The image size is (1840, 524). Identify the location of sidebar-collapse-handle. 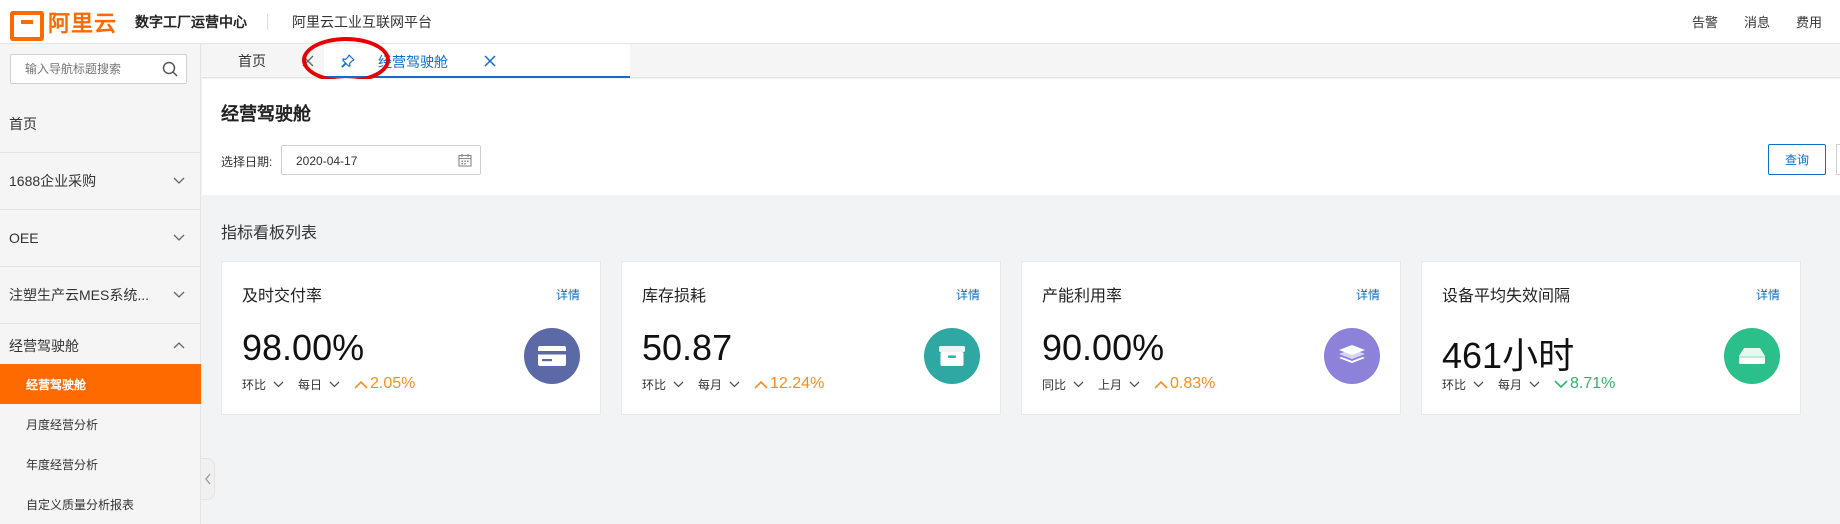
(208, 479).